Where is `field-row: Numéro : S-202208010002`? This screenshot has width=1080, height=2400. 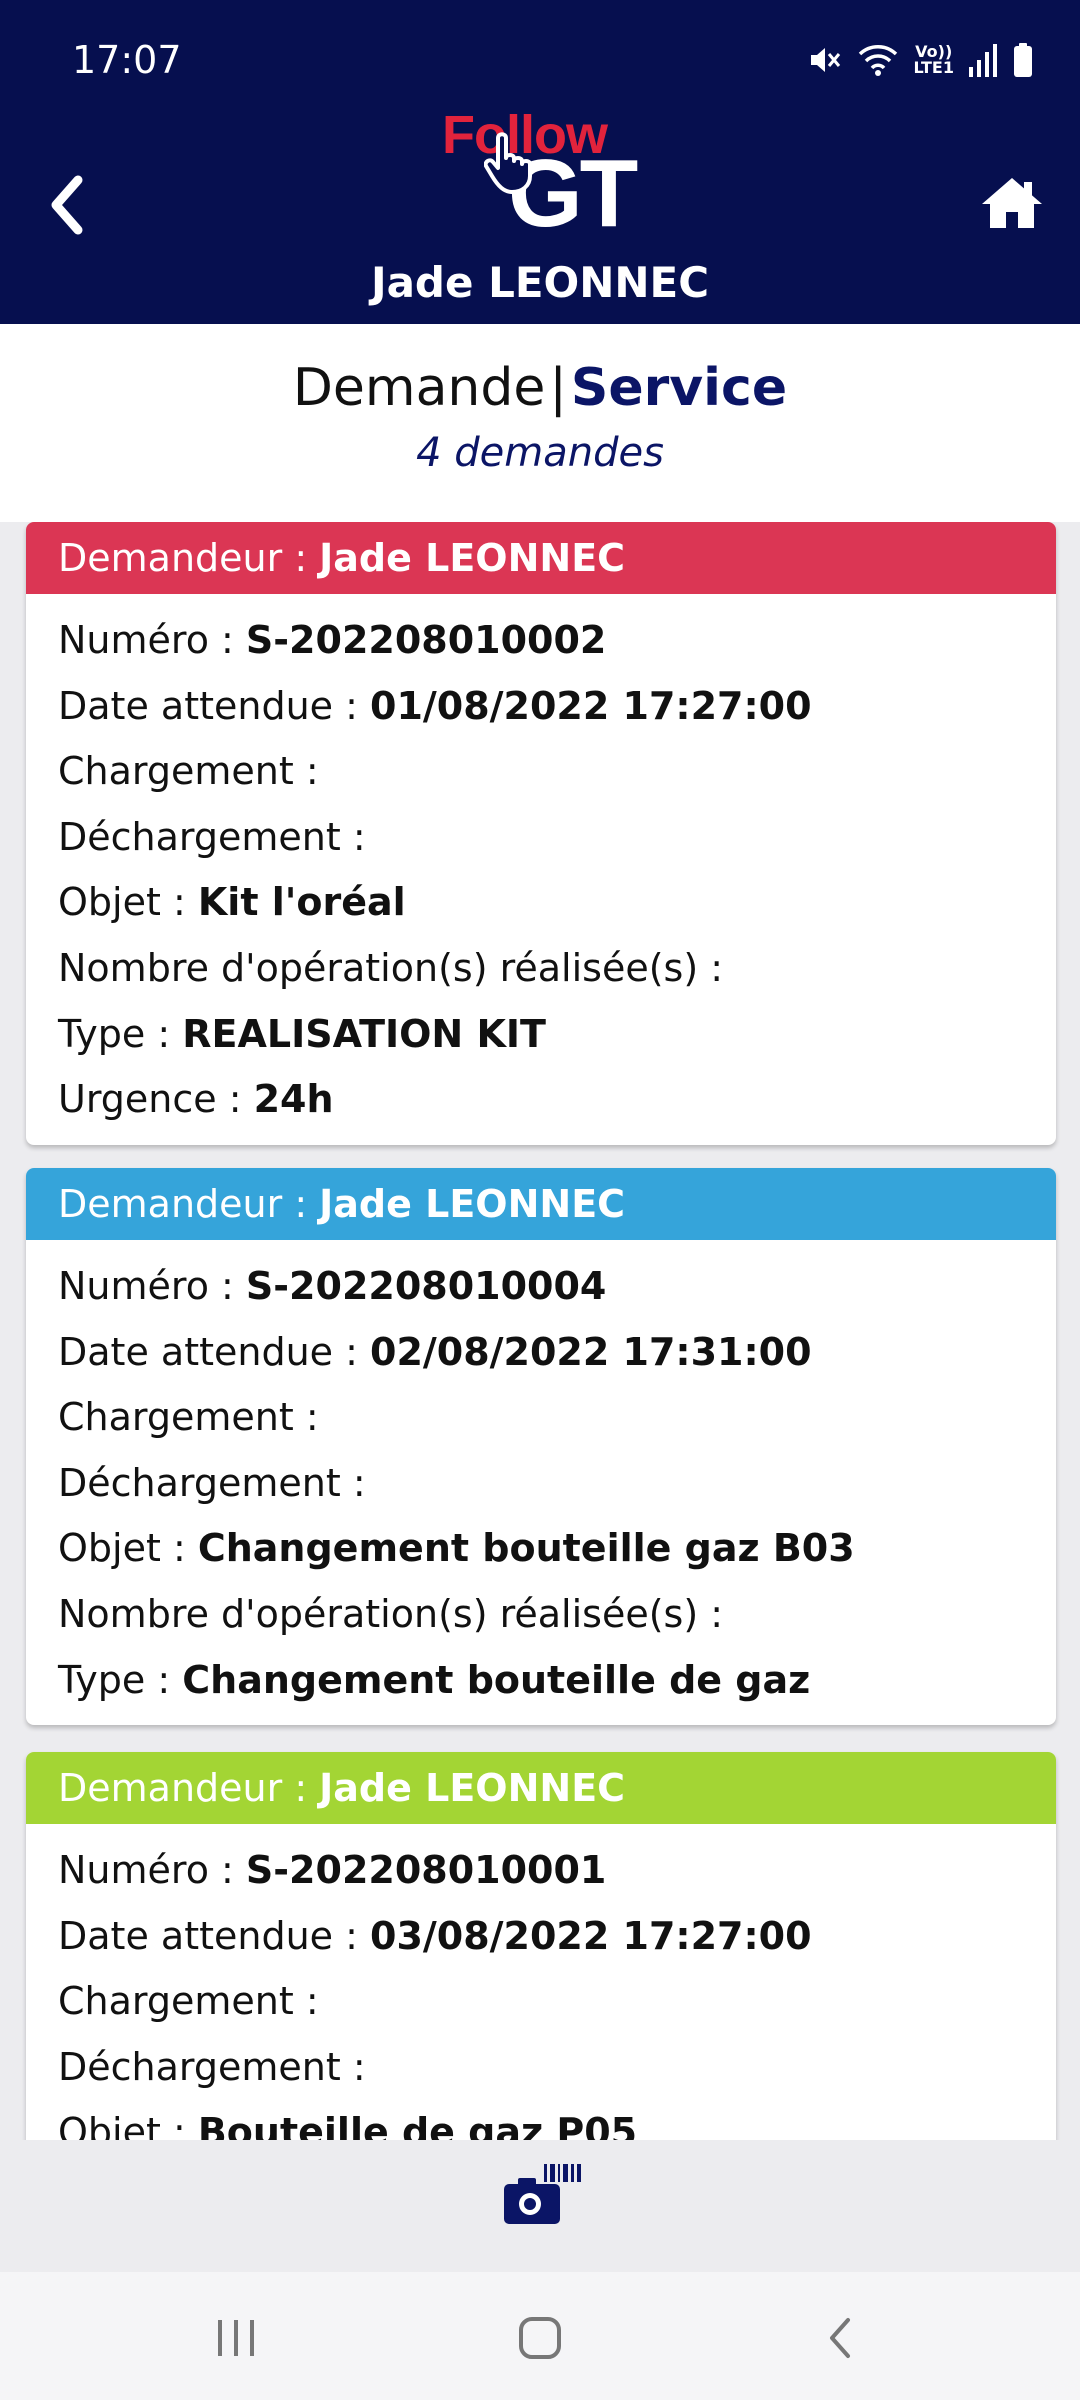 field-row: Numéro : S-202208010002 is located at coordinates (541, 641).